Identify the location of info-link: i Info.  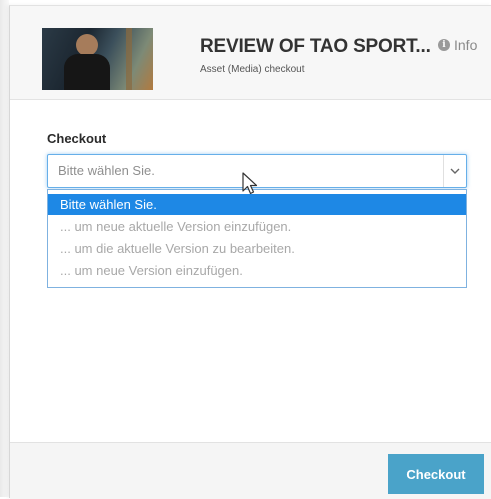
(457, 45).